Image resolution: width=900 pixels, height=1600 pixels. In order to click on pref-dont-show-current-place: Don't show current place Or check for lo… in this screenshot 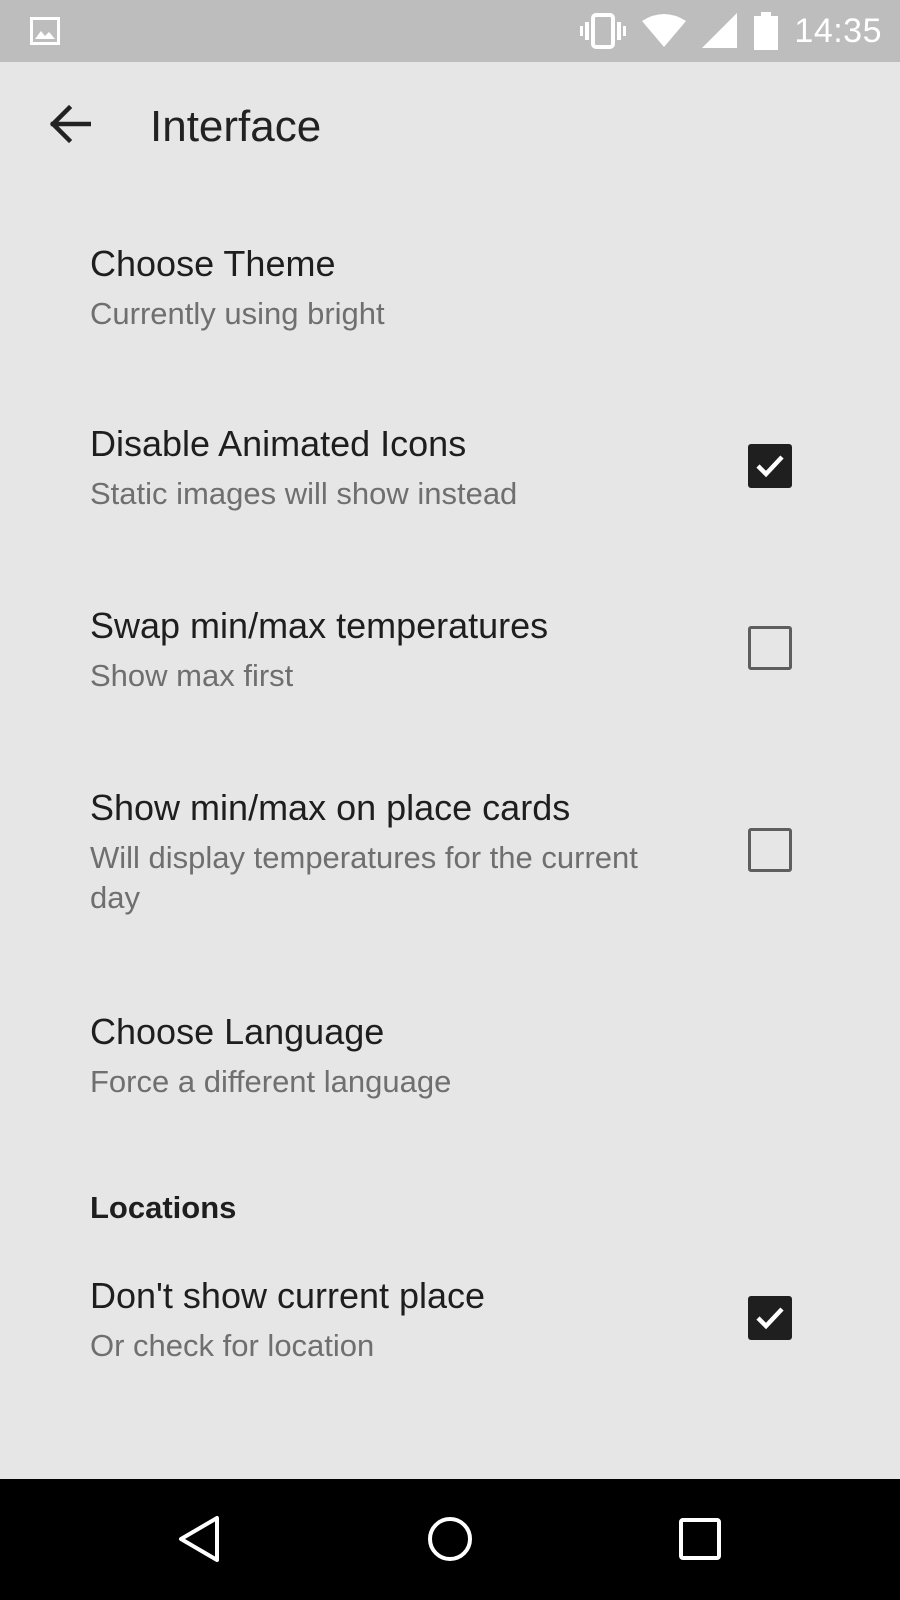, I will do `click(450, 1332)`.